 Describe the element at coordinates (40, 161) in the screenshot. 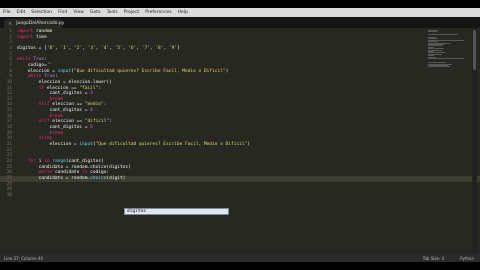

I see `code-token: i` at that location.